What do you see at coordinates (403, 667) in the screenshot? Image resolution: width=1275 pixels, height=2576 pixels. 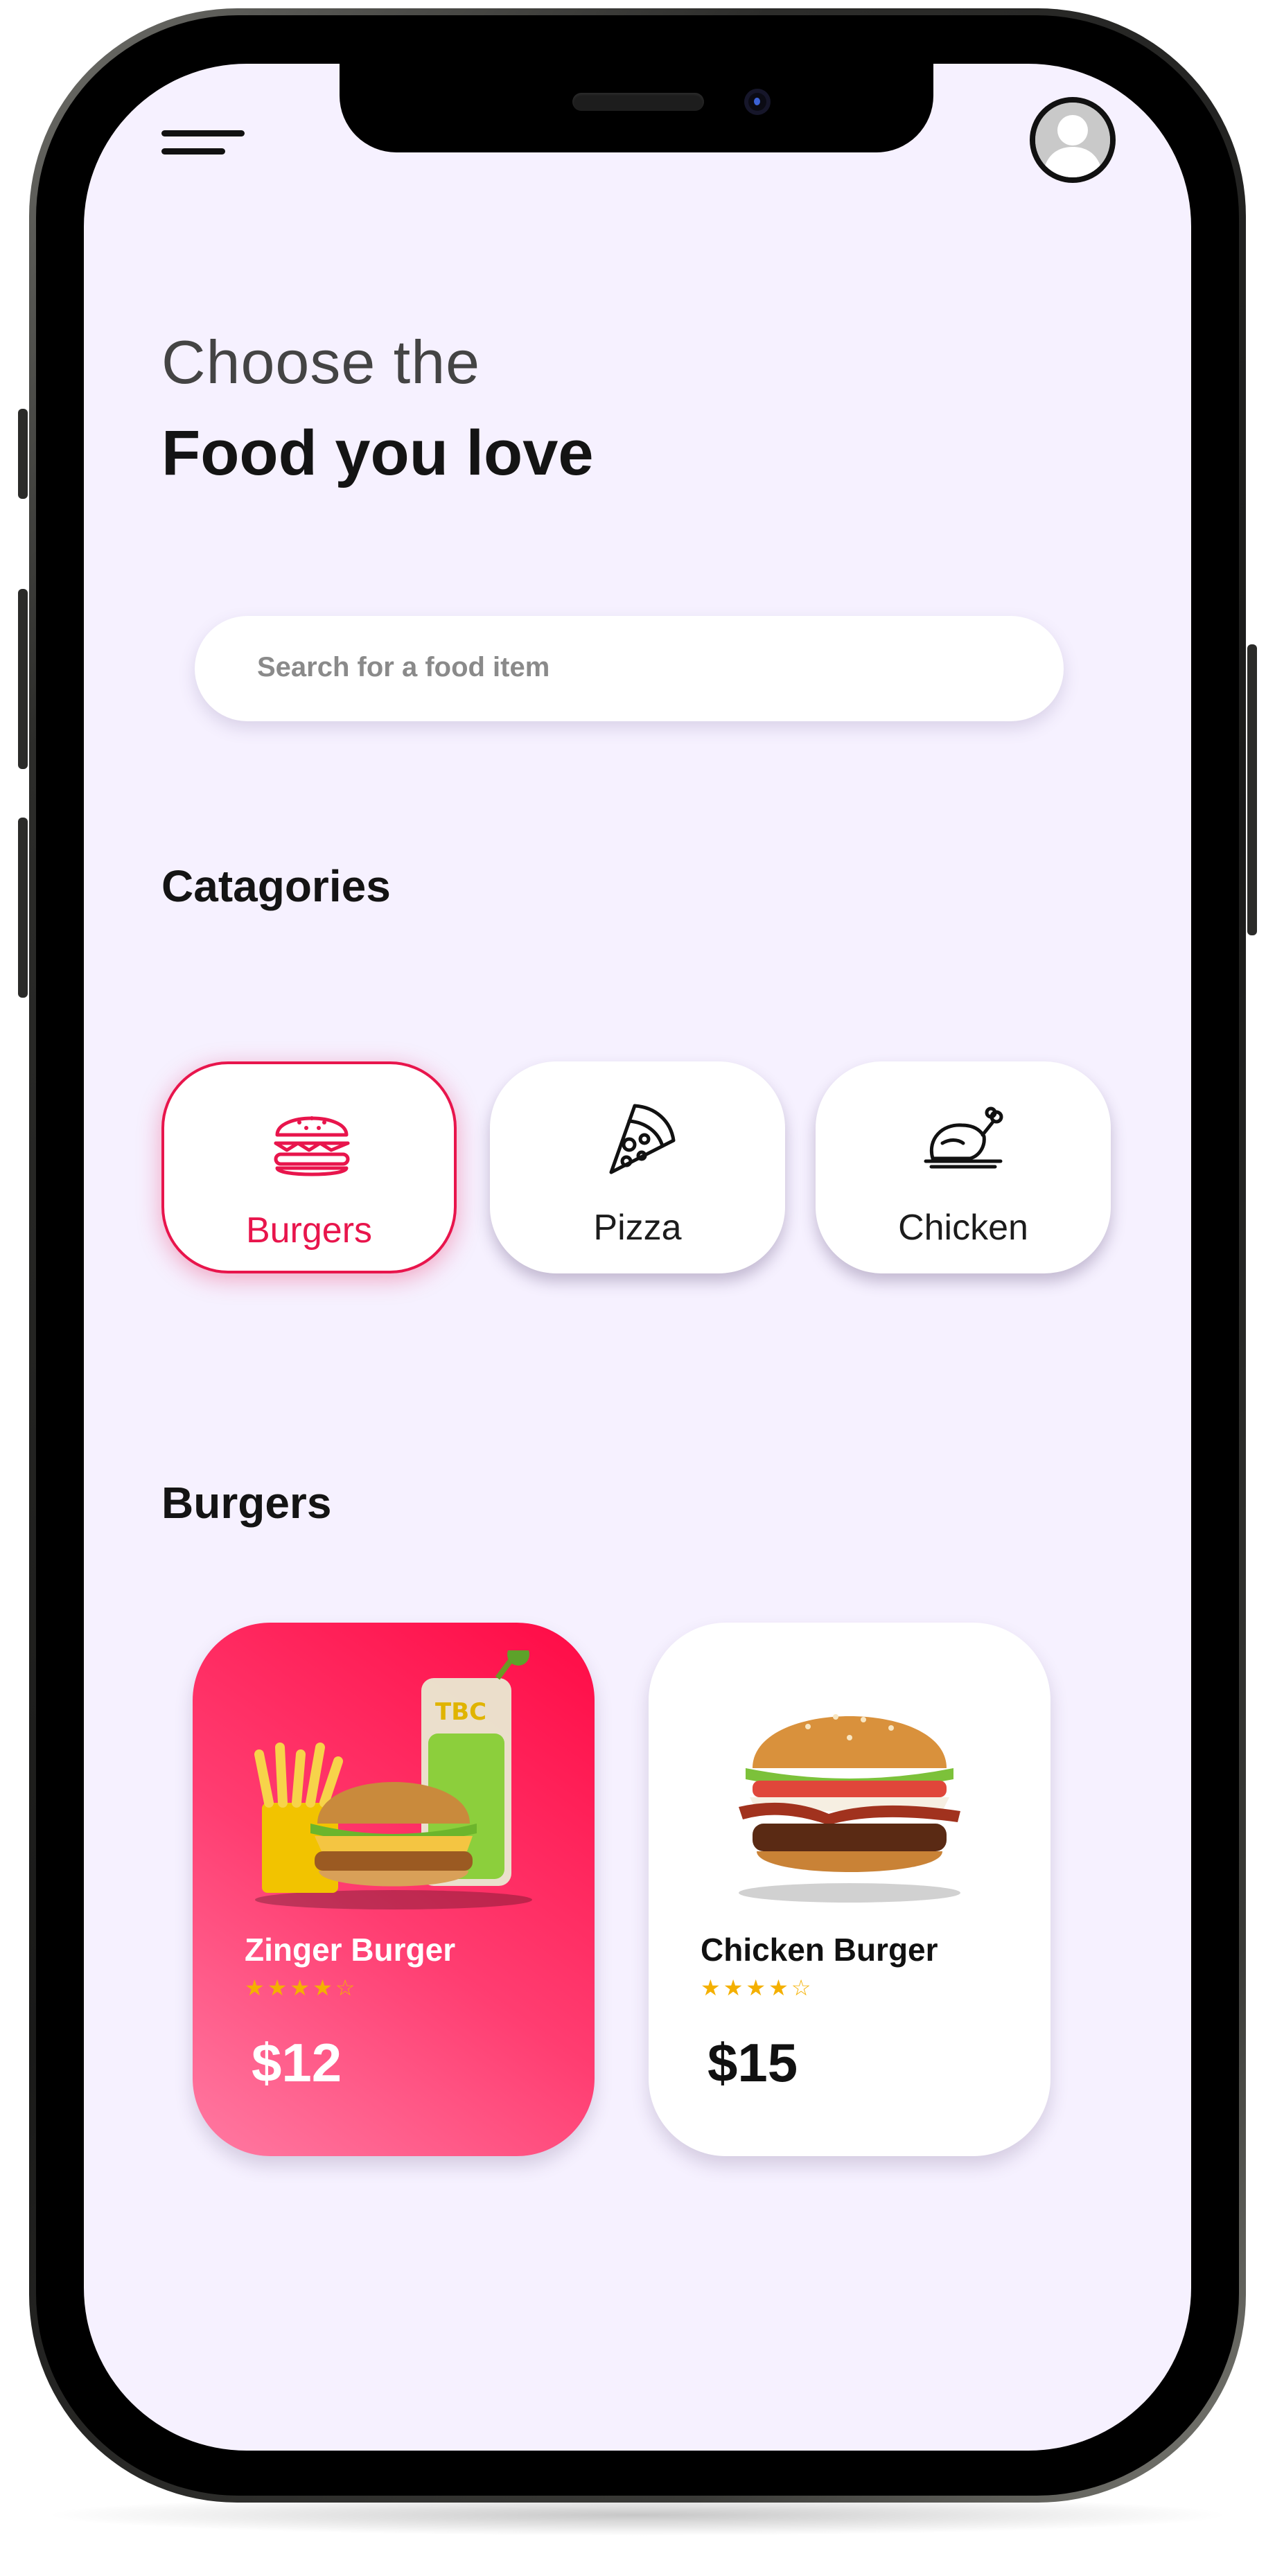 I see `search-placeholder: Search for a food item` at bounding box center [403, 667].